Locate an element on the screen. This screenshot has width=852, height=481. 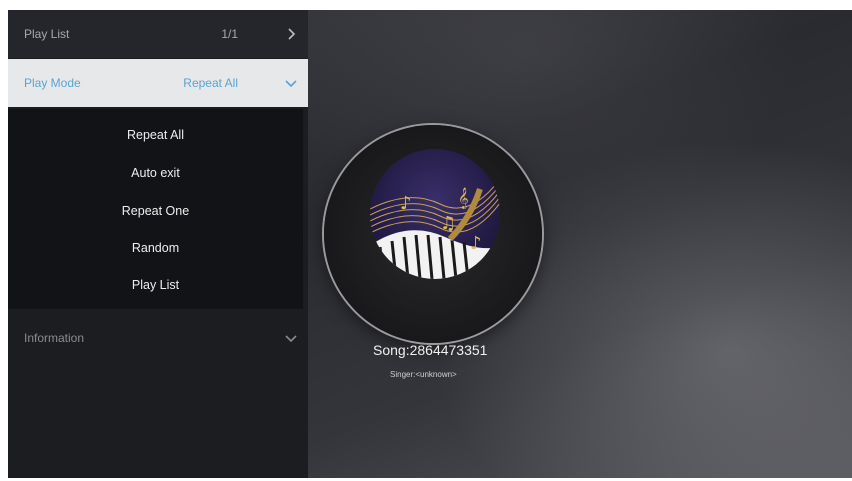
play-mode-value: Repeat All is located at coordinates (210, 83).